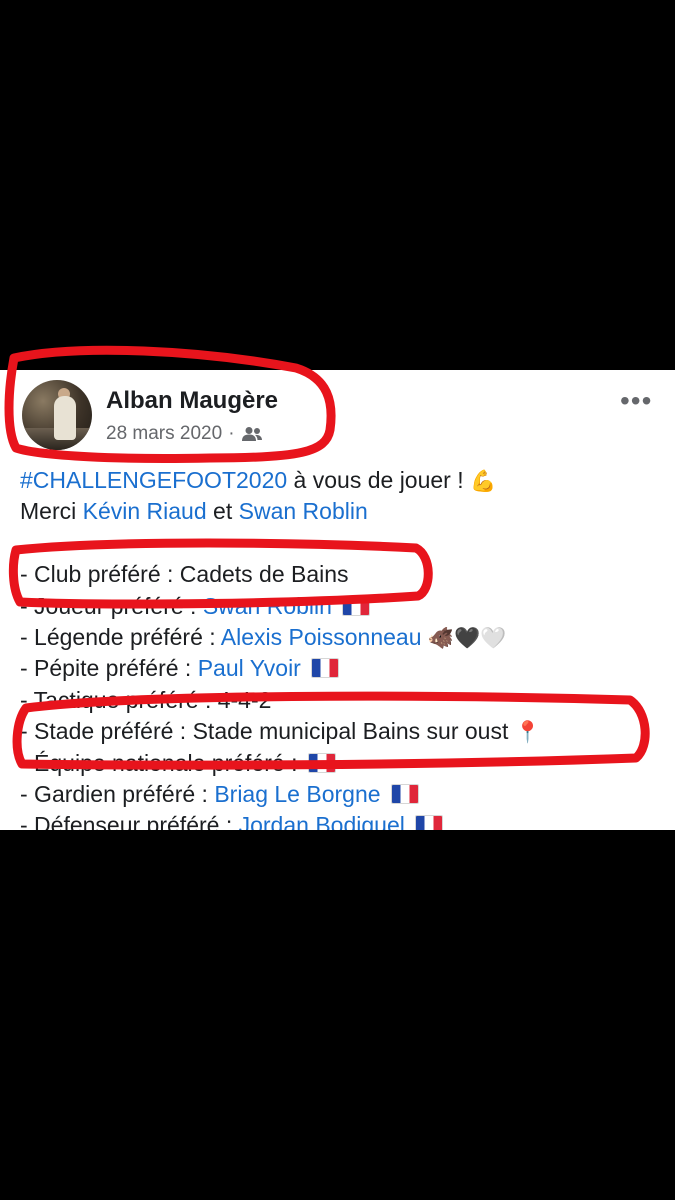 The width and height of the screenshot is (675, 1200). I want to click on flexed-biceps-emoji: 💪, so click(483, 481).